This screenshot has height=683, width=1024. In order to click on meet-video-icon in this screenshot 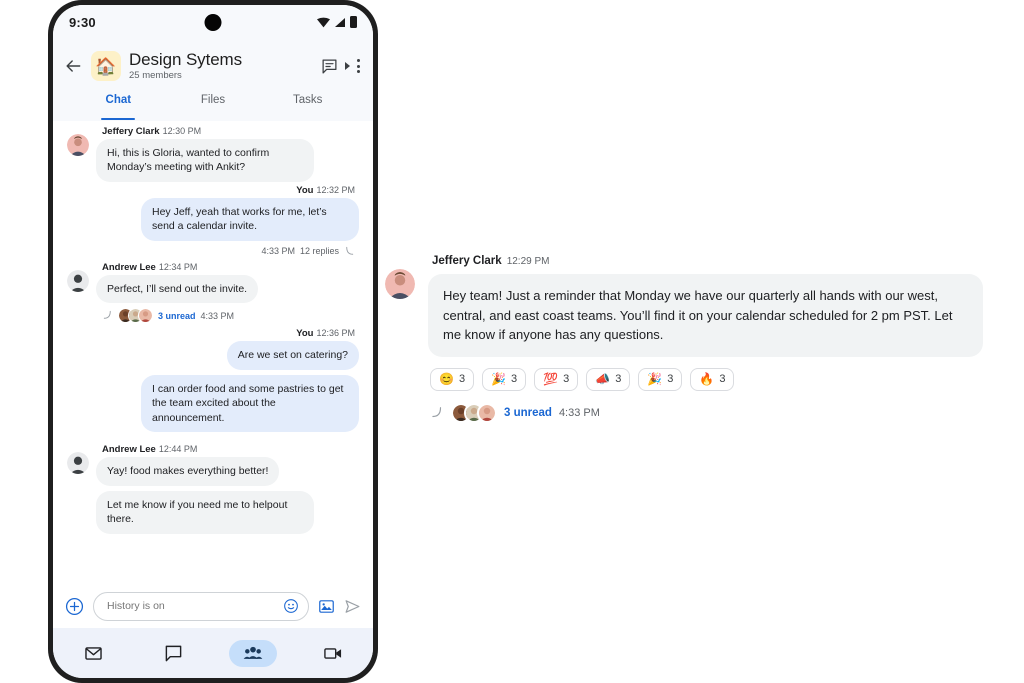, I will do `click(333, 653)`.